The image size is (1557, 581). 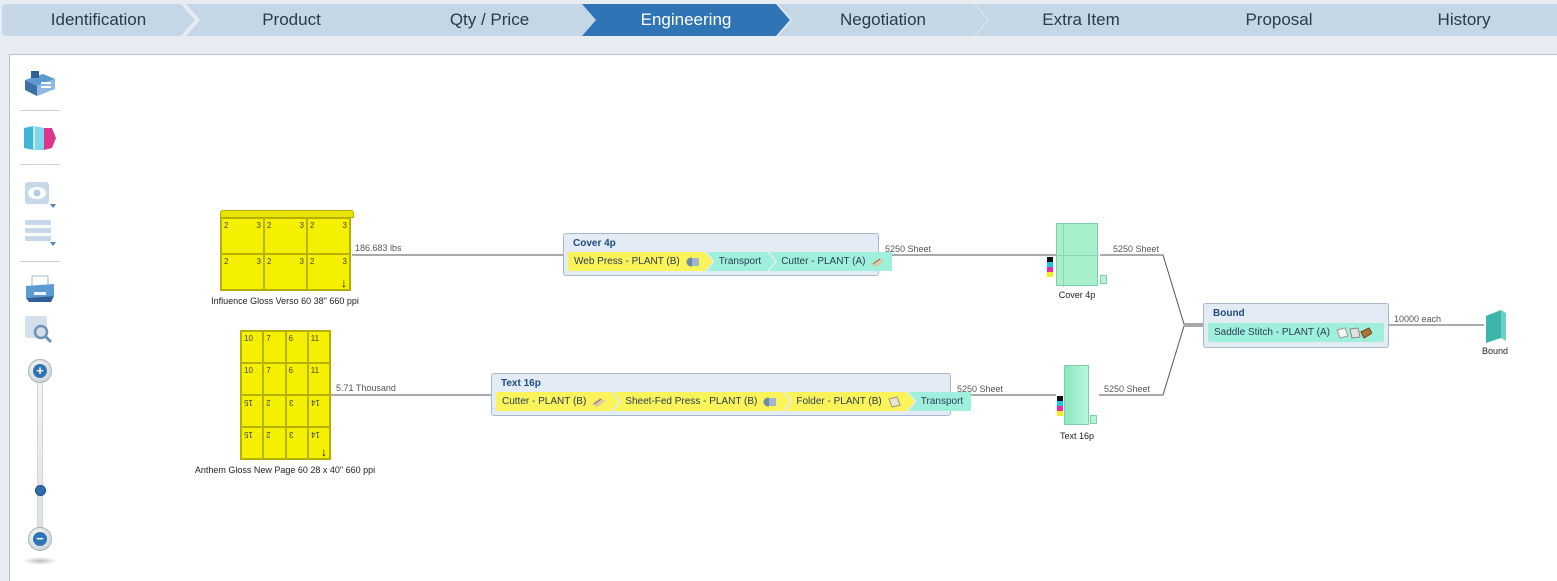 What do you see at coordinates (1464, 20) in the screenshot?
I see `tab-history: History` at bounding box center [1464, 20].